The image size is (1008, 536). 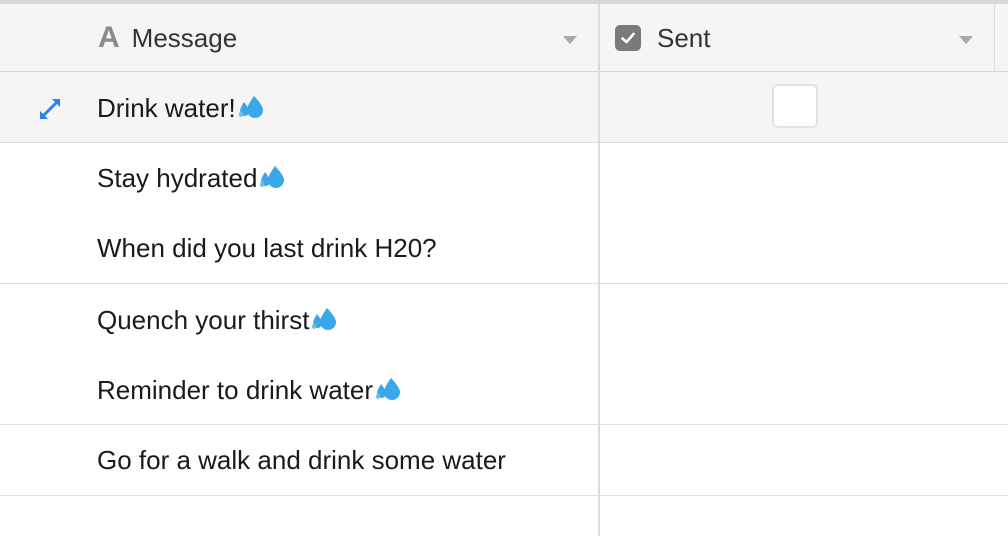 I want to click on message-cell: Quench your thirst, so click(x=217, y=320).